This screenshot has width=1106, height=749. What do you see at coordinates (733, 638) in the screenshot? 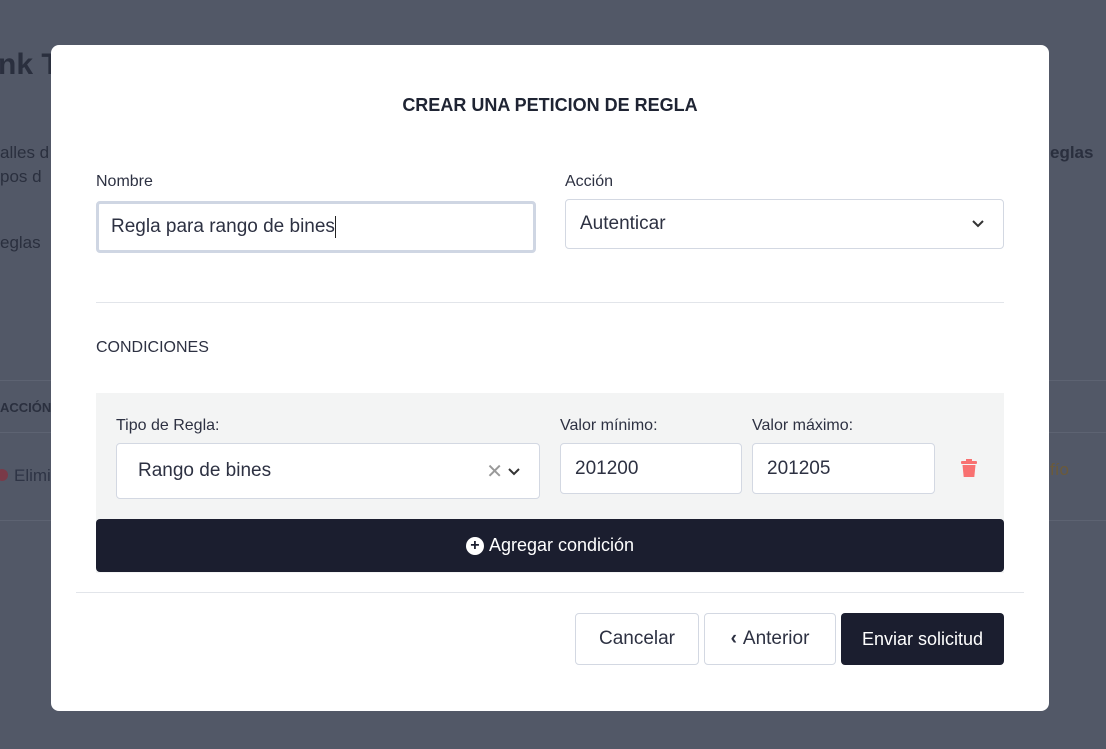
I see `chevron-left-icon: ‹` at bounding box center [733, 638].